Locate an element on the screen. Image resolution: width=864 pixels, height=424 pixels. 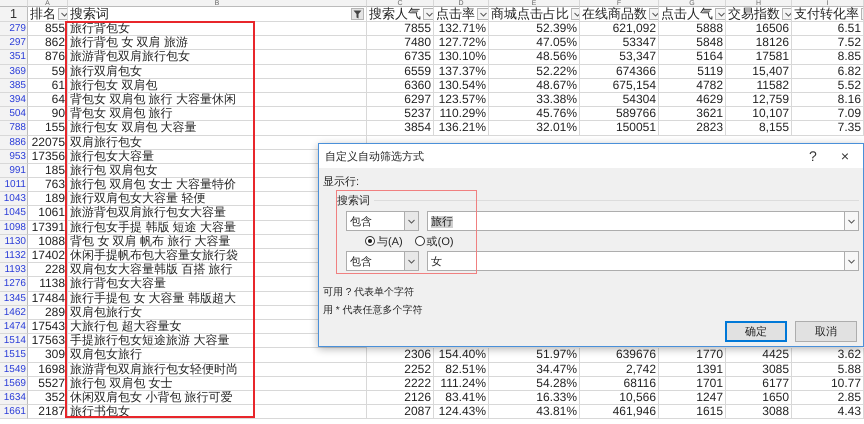
table-cell: 32.01% is located at coordinates (534, 128).